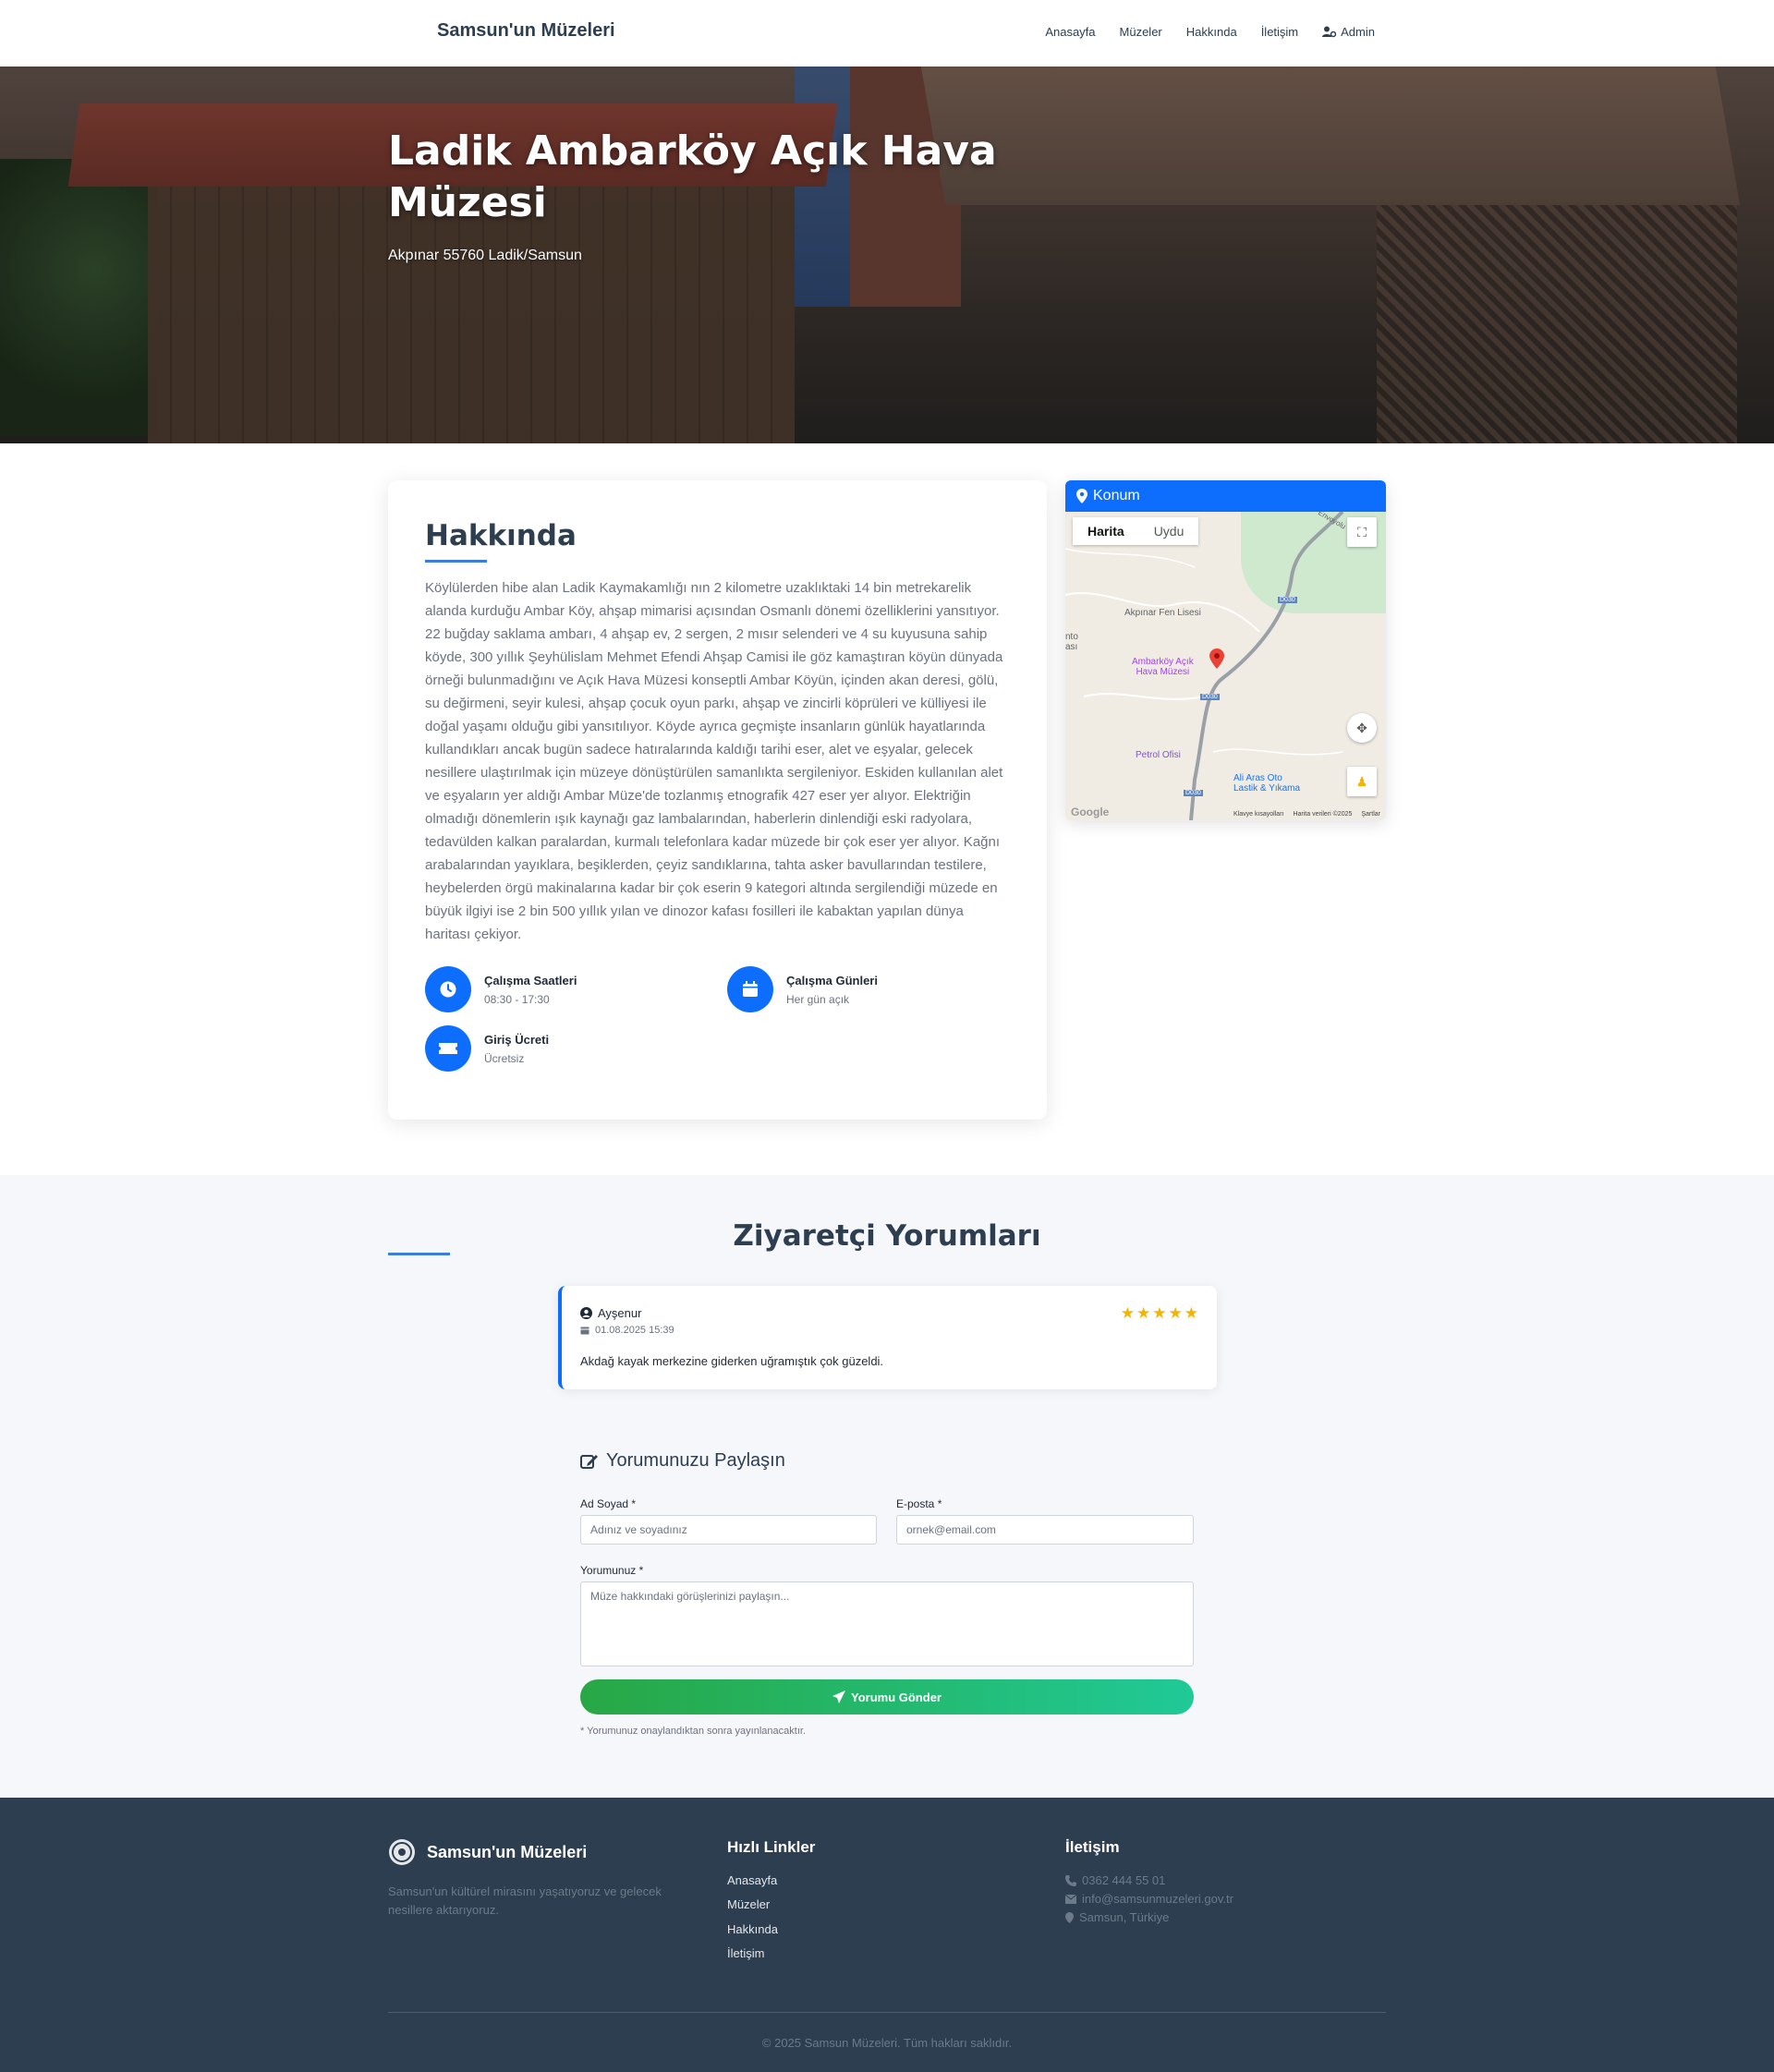  Describe the element at coordinates (818, 999) in the screenshot. I see `days-value: Her gün açık` at that location.